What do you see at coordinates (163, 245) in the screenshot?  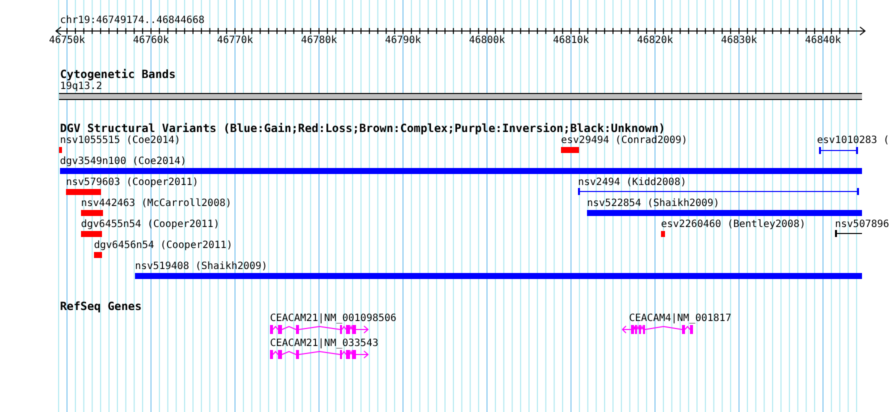 I see `variant-label: dgv6456n54 (Cooper2011)` at bounding box center [163, 245].